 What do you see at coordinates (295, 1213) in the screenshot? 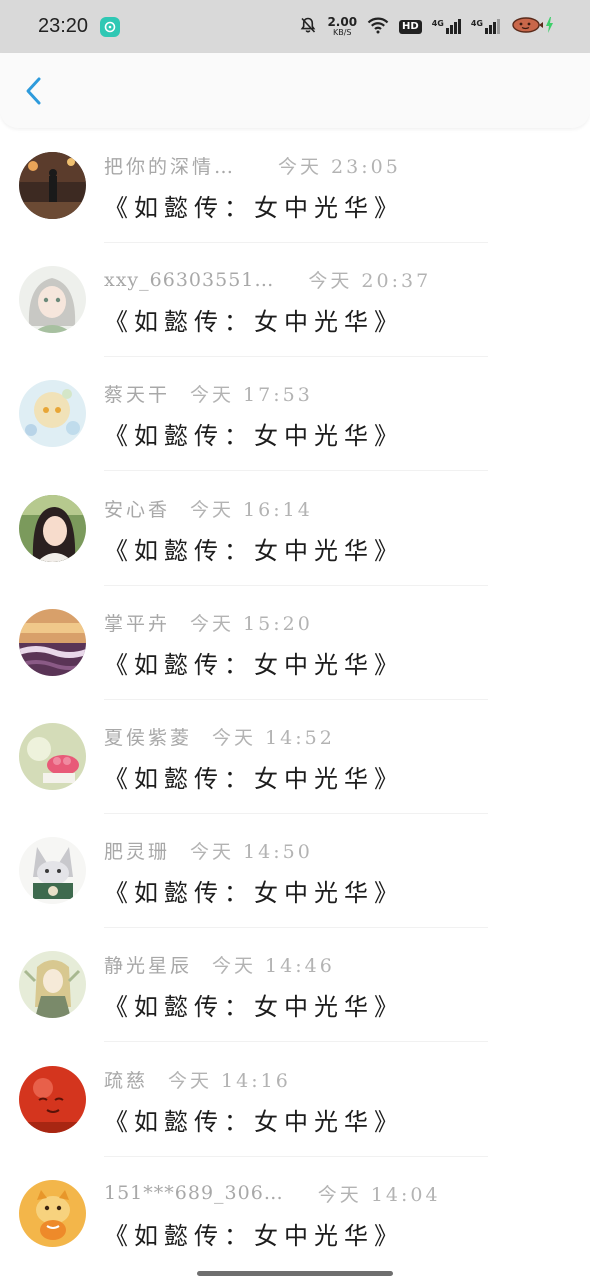
I see `list-item: 151***689_306… 今天 14:04 《如懿传：女中光华》` at bounding box center [295, 1213].